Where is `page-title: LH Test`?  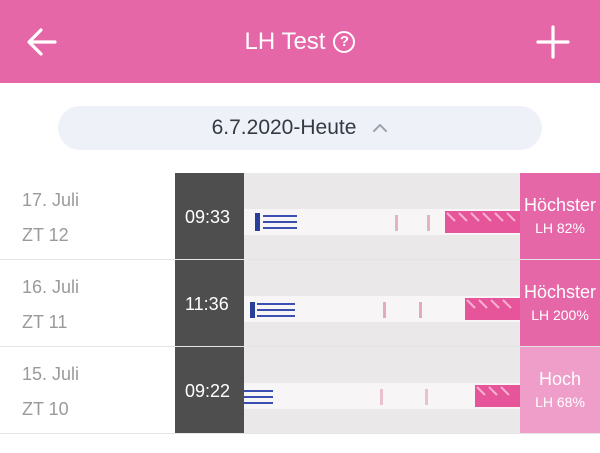 page-title: LH Test is located at coordinates (285, 41).